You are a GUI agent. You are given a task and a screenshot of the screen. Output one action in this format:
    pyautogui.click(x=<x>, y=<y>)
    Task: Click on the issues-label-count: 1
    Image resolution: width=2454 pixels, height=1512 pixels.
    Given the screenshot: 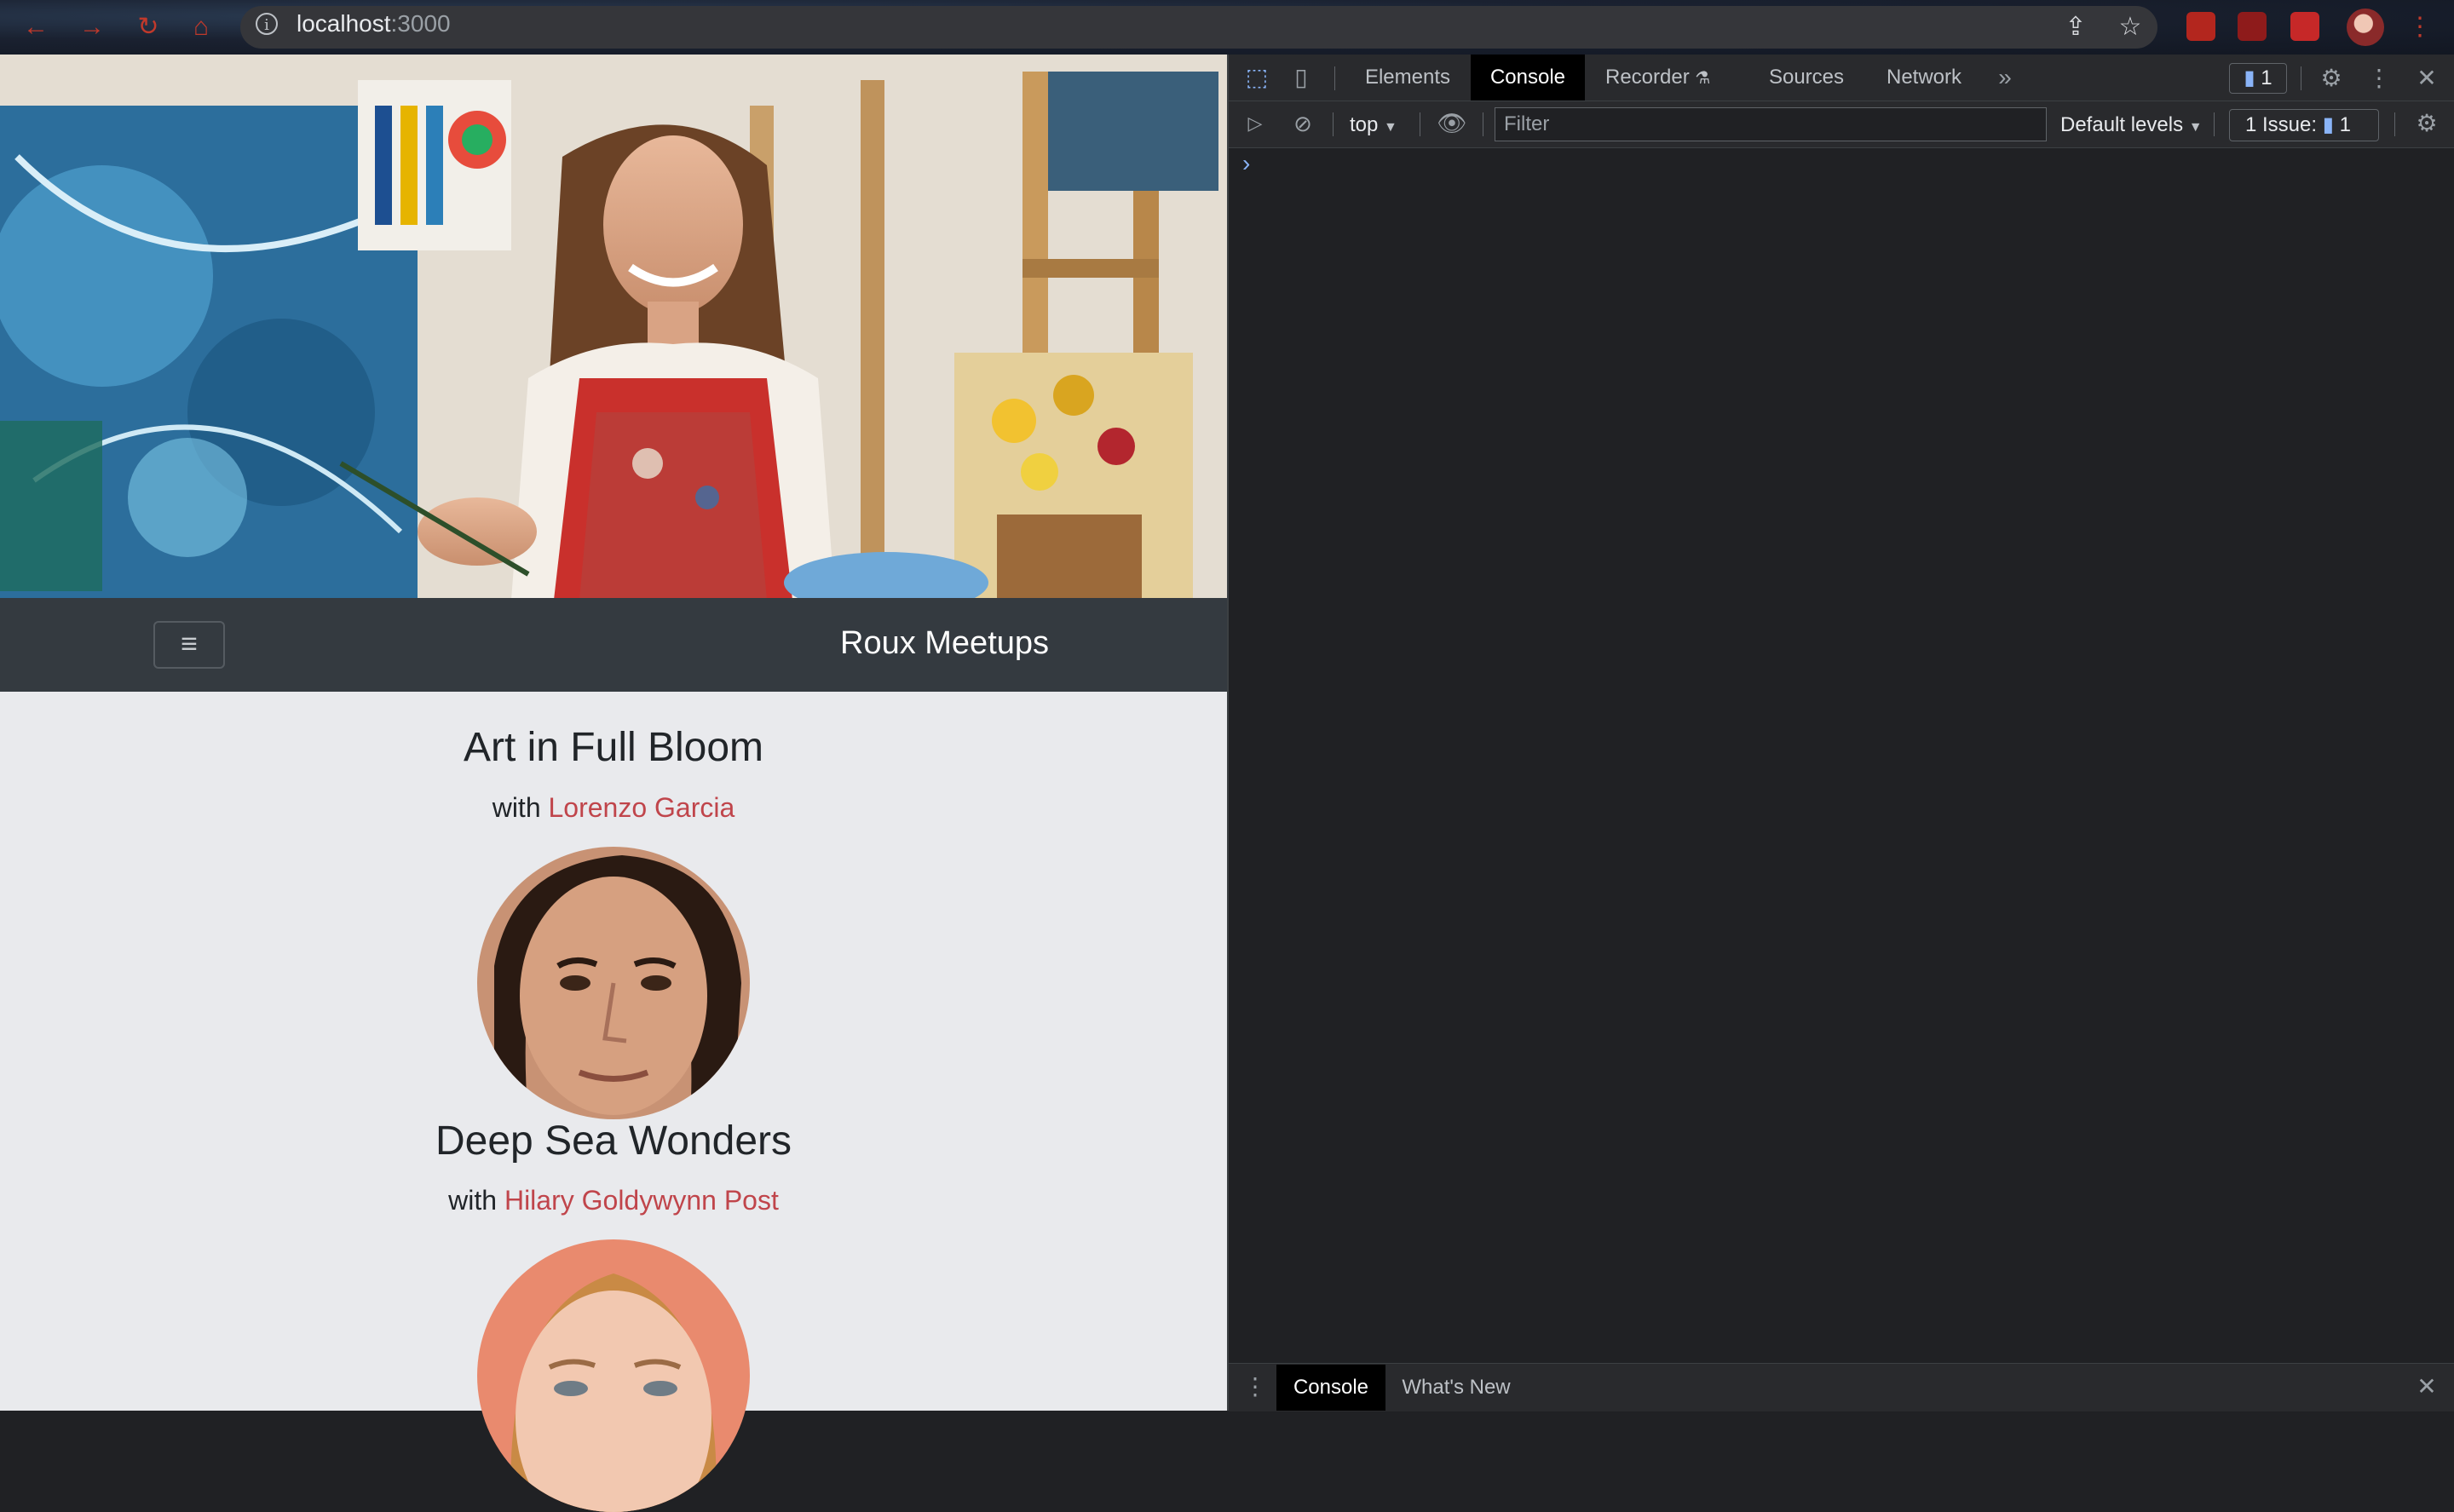 What is the action you would take?
    pyautogui.click(x=2345, y=124)
    